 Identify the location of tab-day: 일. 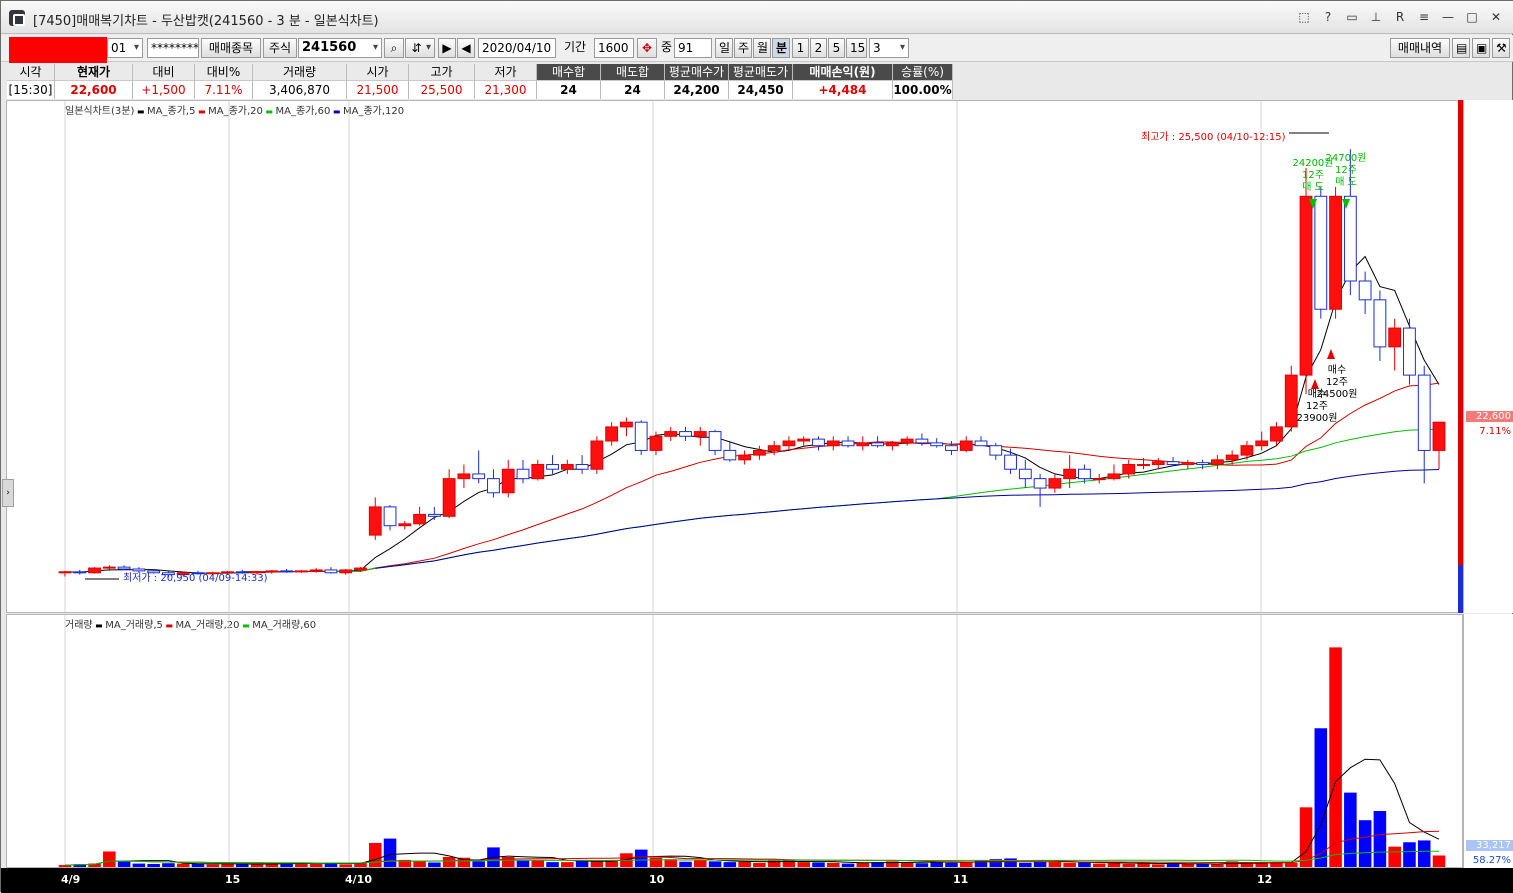
(724, 48).